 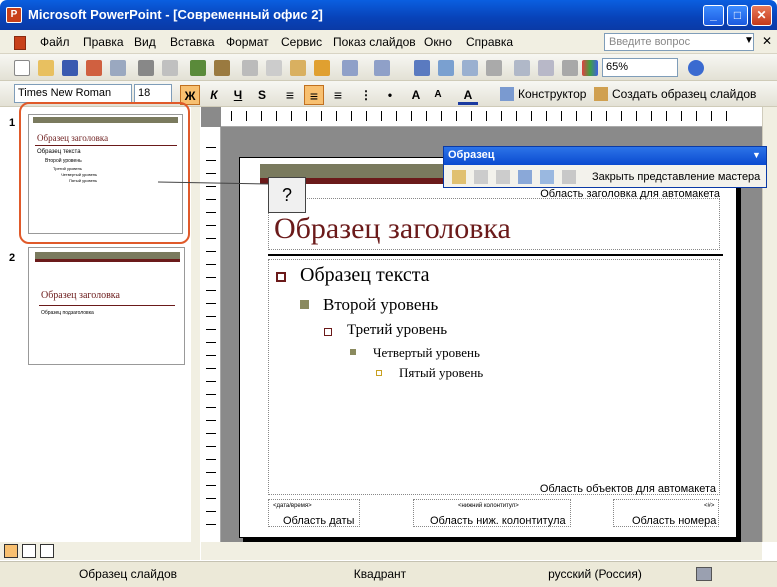 I want to click on number-label: Область номера, so click(x=674, y=521).